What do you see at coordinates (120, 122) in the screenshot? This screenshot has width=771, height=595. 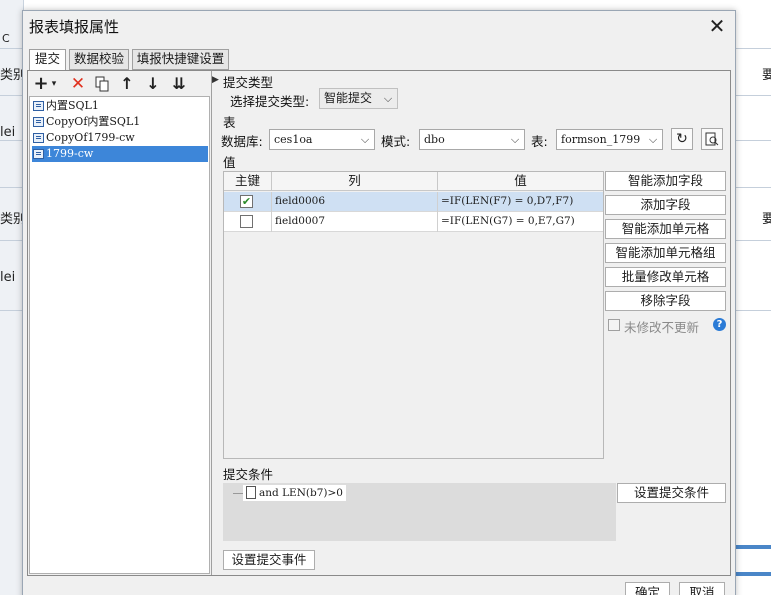 I see `tree-item: CopyOf内置SQL1` at bounding box center [120, 122].